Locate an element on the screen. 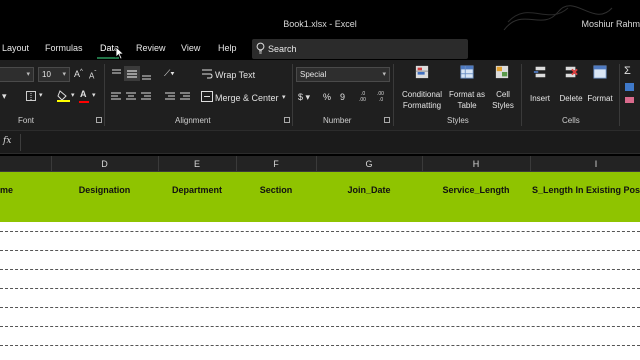 This screenshot has height=360, width=640. delete-button: Delete is located at coordinates (571, 98).